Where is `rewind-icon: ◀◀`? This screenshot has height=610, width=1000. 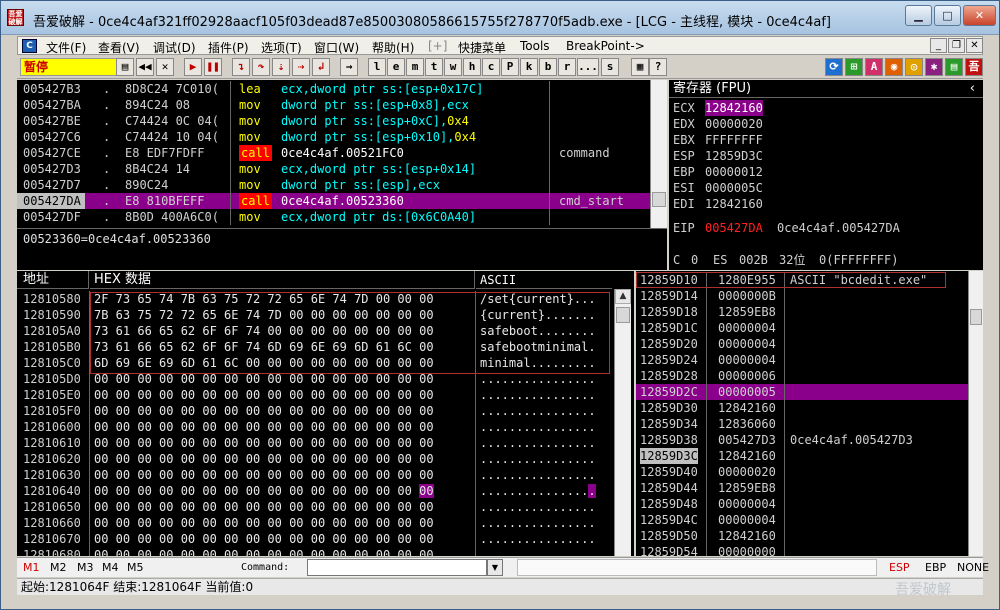 rewind-icon: ◀◀ is located at coordinates (145, 67).